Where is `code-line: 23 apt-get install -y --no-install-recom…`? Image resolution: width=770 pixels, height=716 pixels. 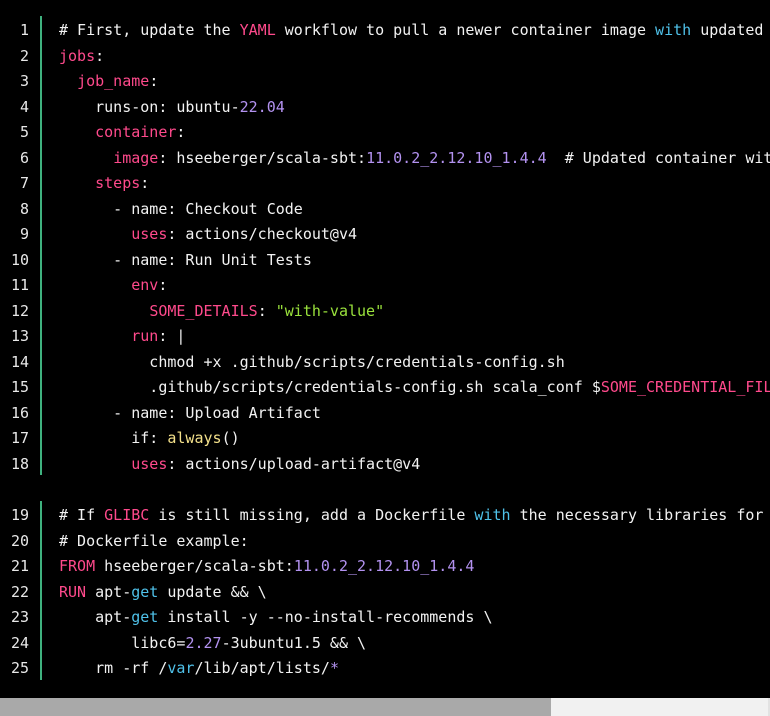
code-line: 23 apt-get install -y --no-install-recom… is located at coordinates (385, 616).